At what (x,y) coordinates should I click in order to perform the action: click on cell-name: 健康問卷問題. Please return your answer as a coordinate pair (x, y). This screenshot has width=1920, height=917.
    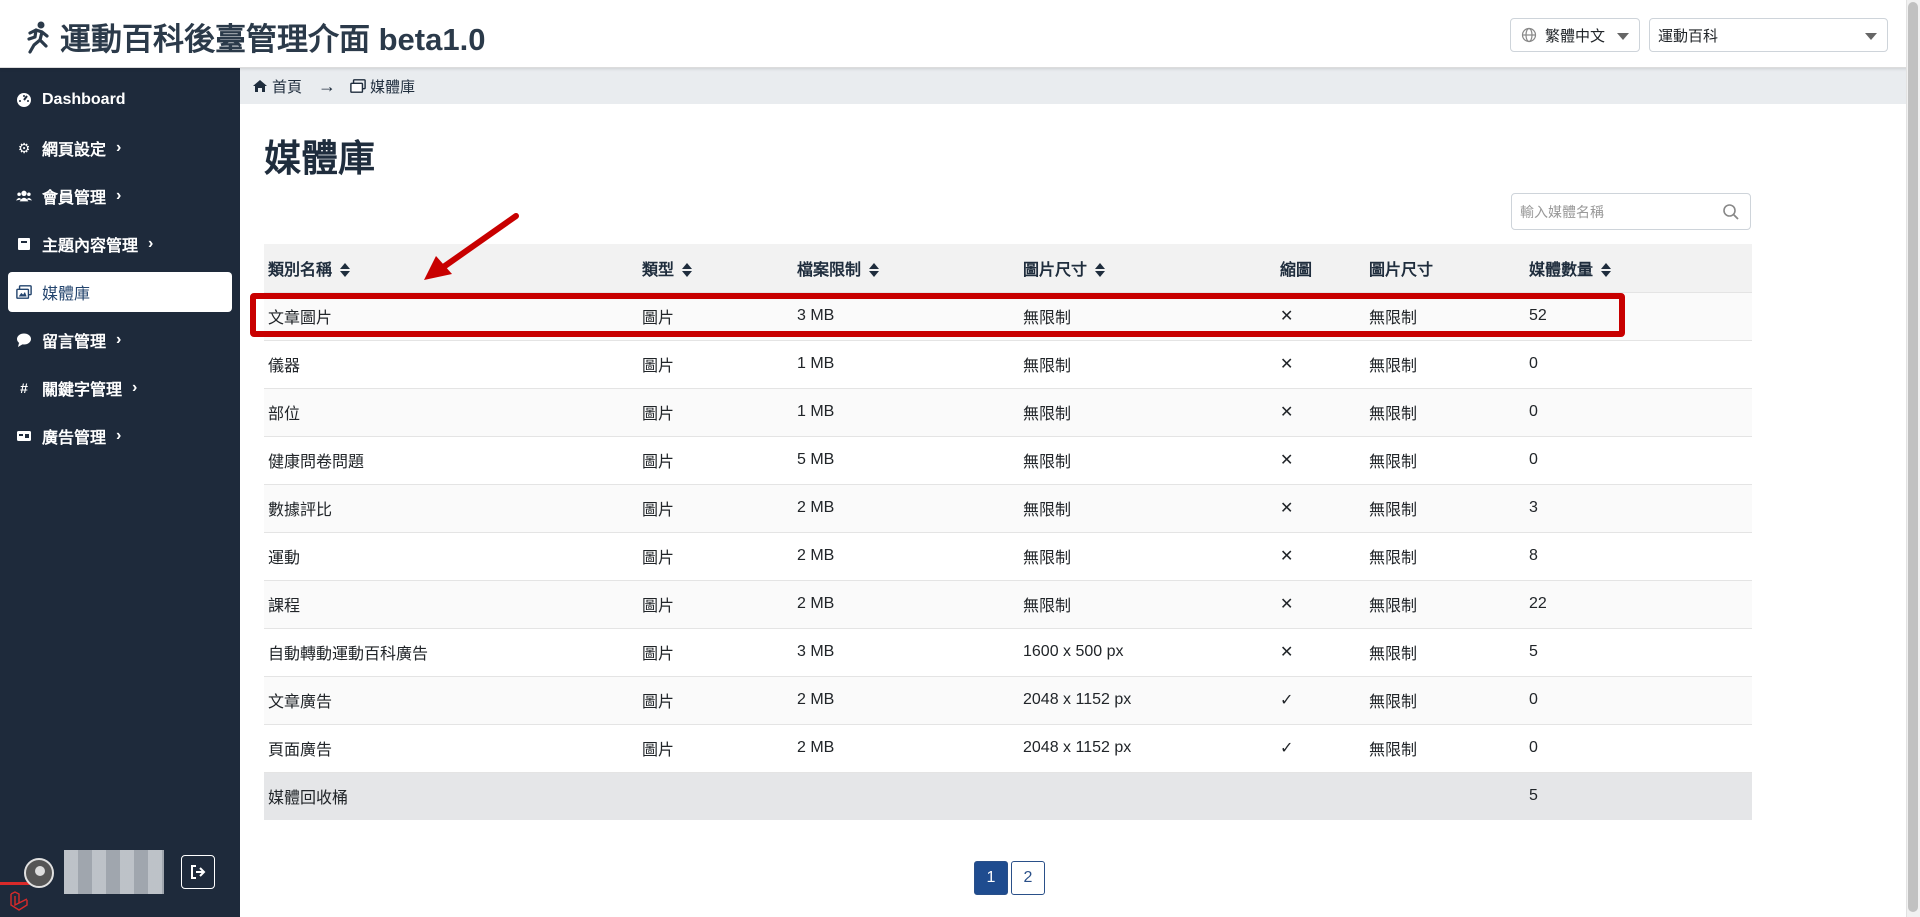
    Looking at the image, I should click on (451, 459).